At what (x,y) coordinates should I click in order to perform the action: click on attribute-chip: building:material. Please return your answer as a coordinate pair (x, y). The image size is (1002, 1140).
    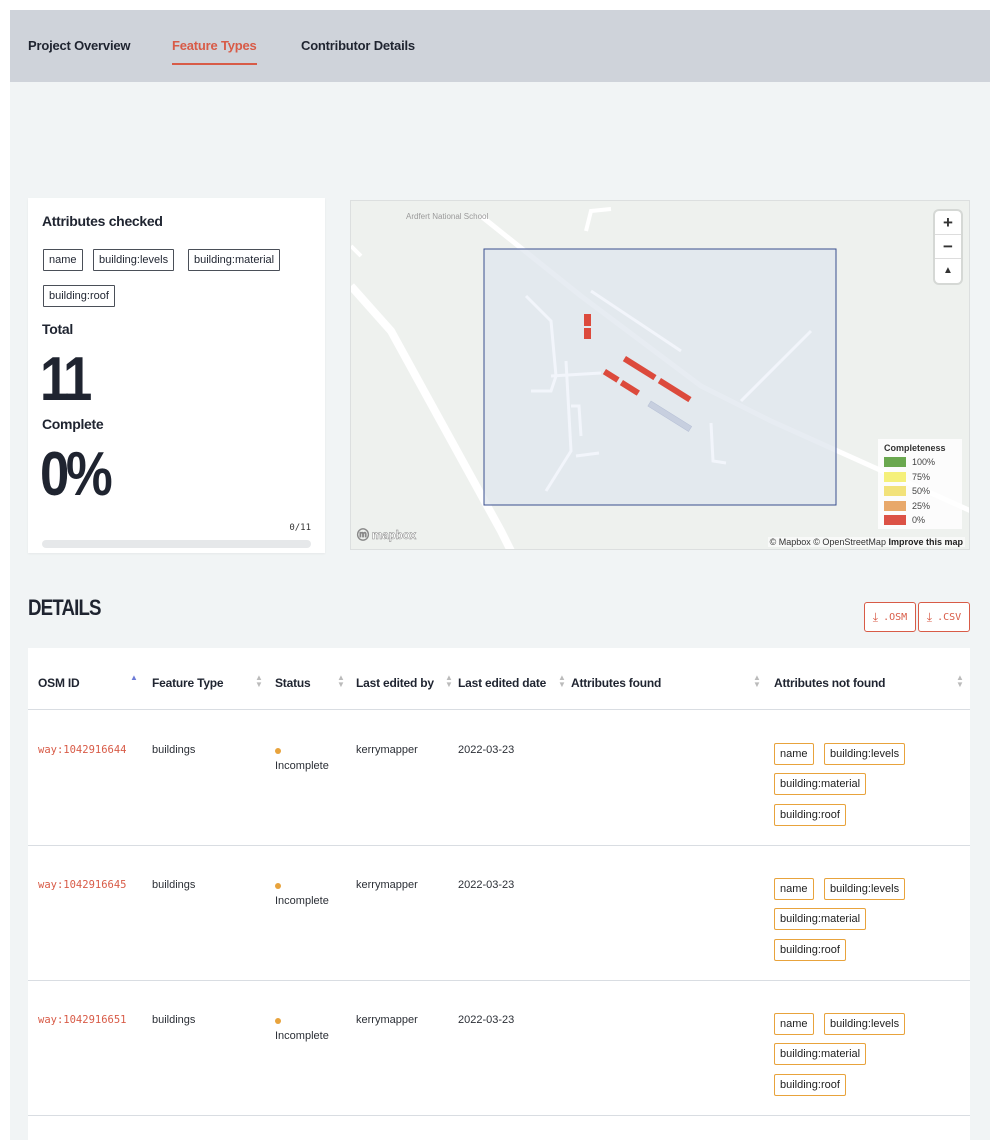
    Looking at the image, I should click on (234, 260).